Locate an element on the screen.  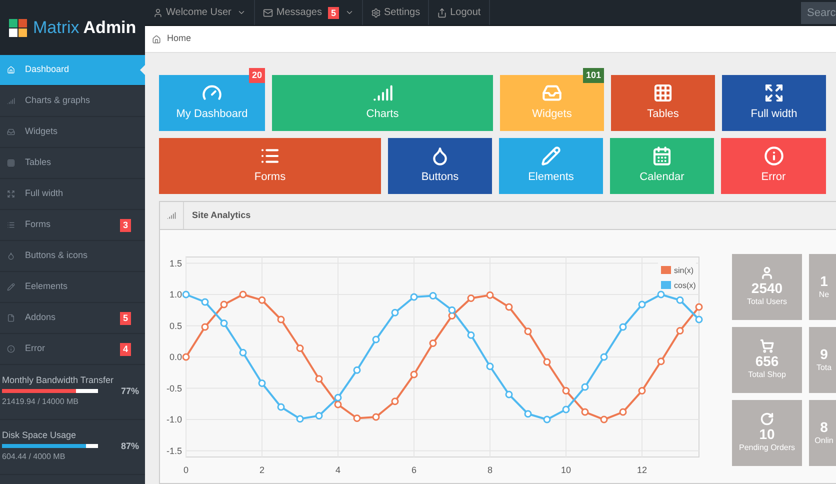
legend-label: sin(x) is located at coordinates (684, 270).